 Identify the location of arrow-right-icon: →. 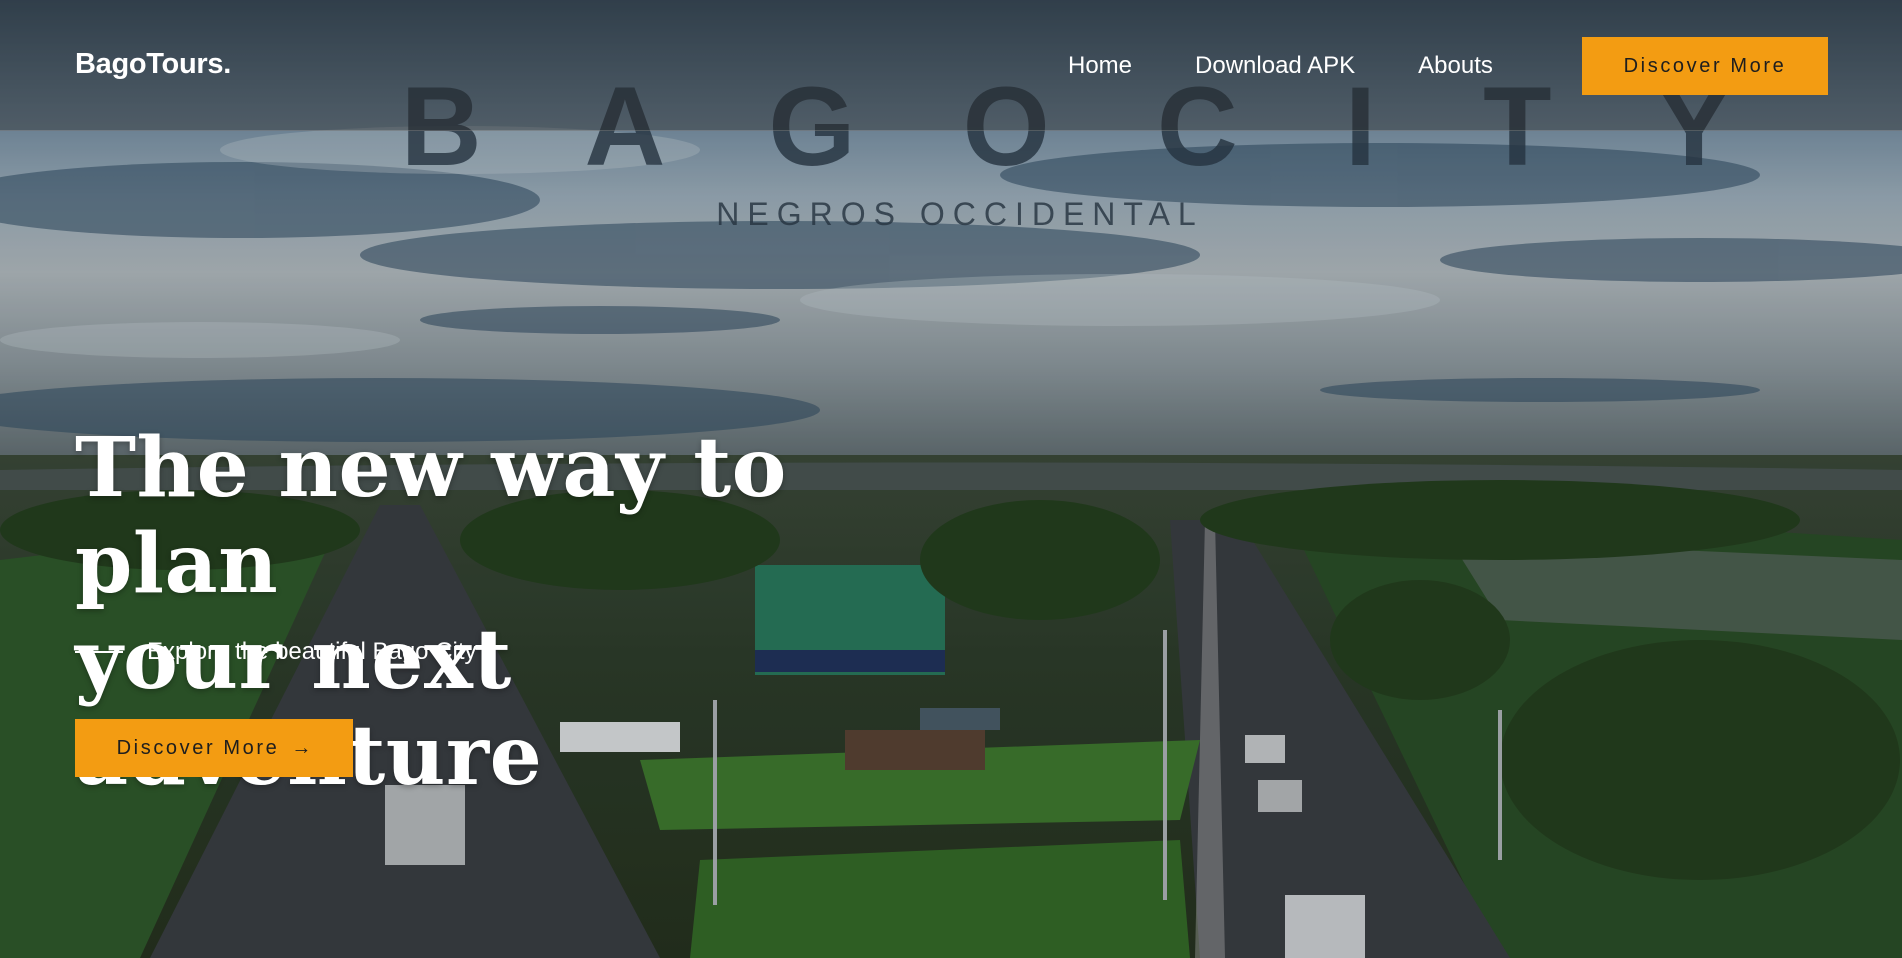
(301, 747).